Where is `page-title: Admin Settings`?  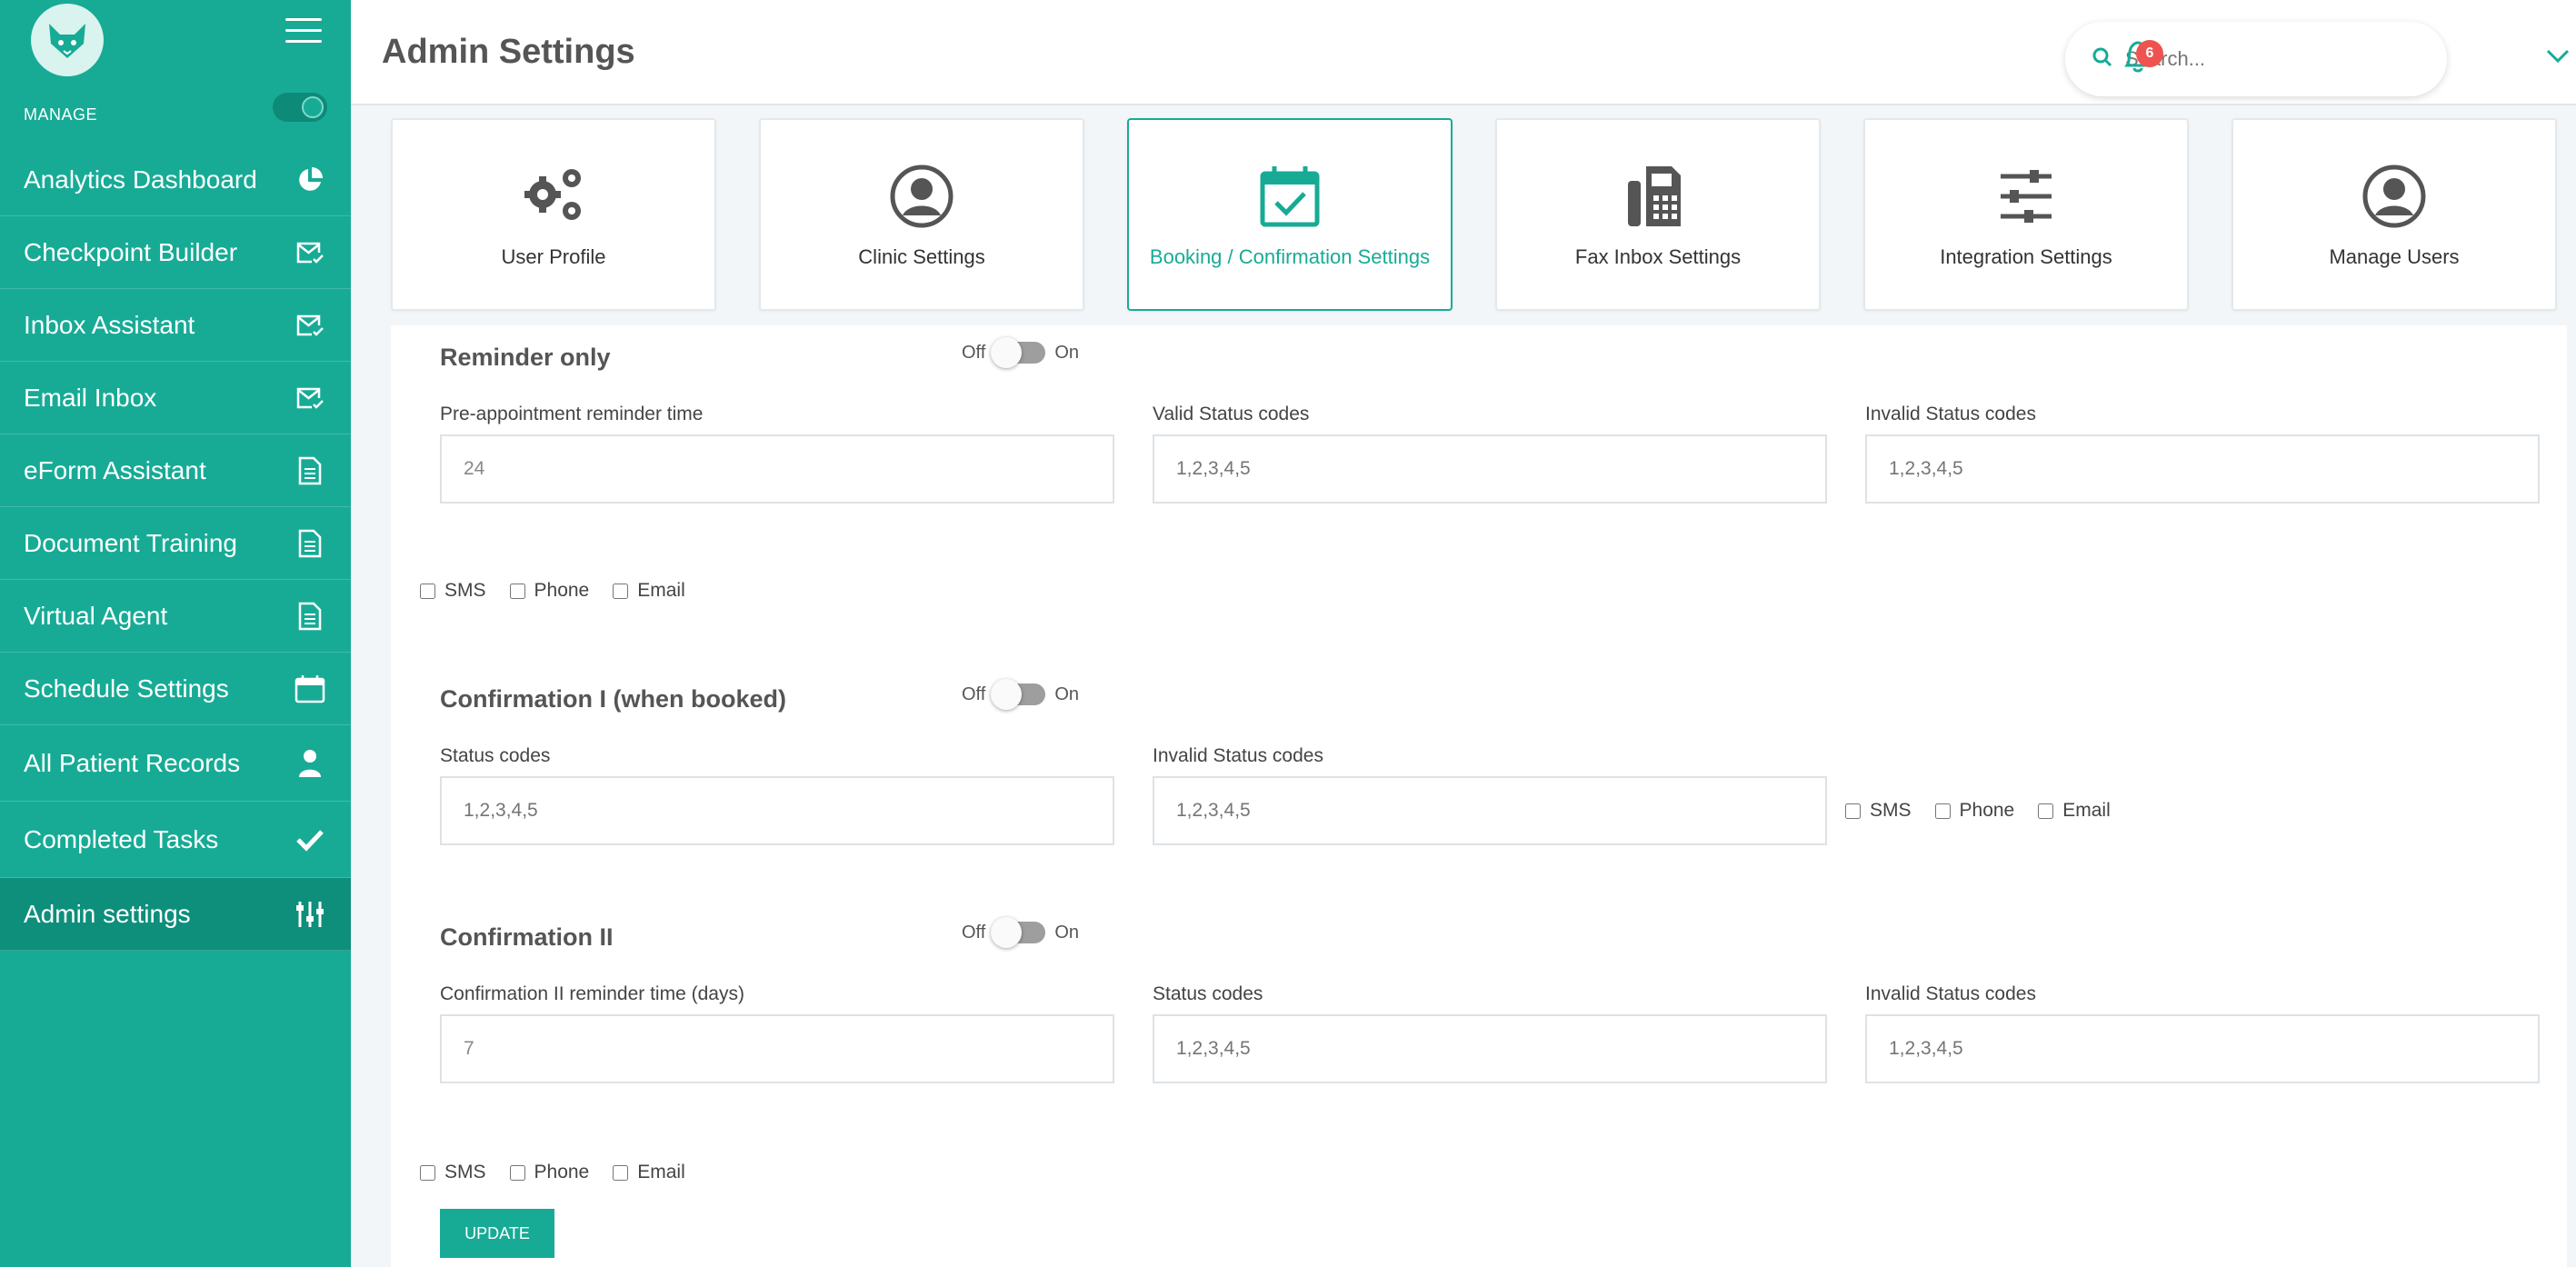 page-title: Admin Settings is located at coordinates (508, 52).